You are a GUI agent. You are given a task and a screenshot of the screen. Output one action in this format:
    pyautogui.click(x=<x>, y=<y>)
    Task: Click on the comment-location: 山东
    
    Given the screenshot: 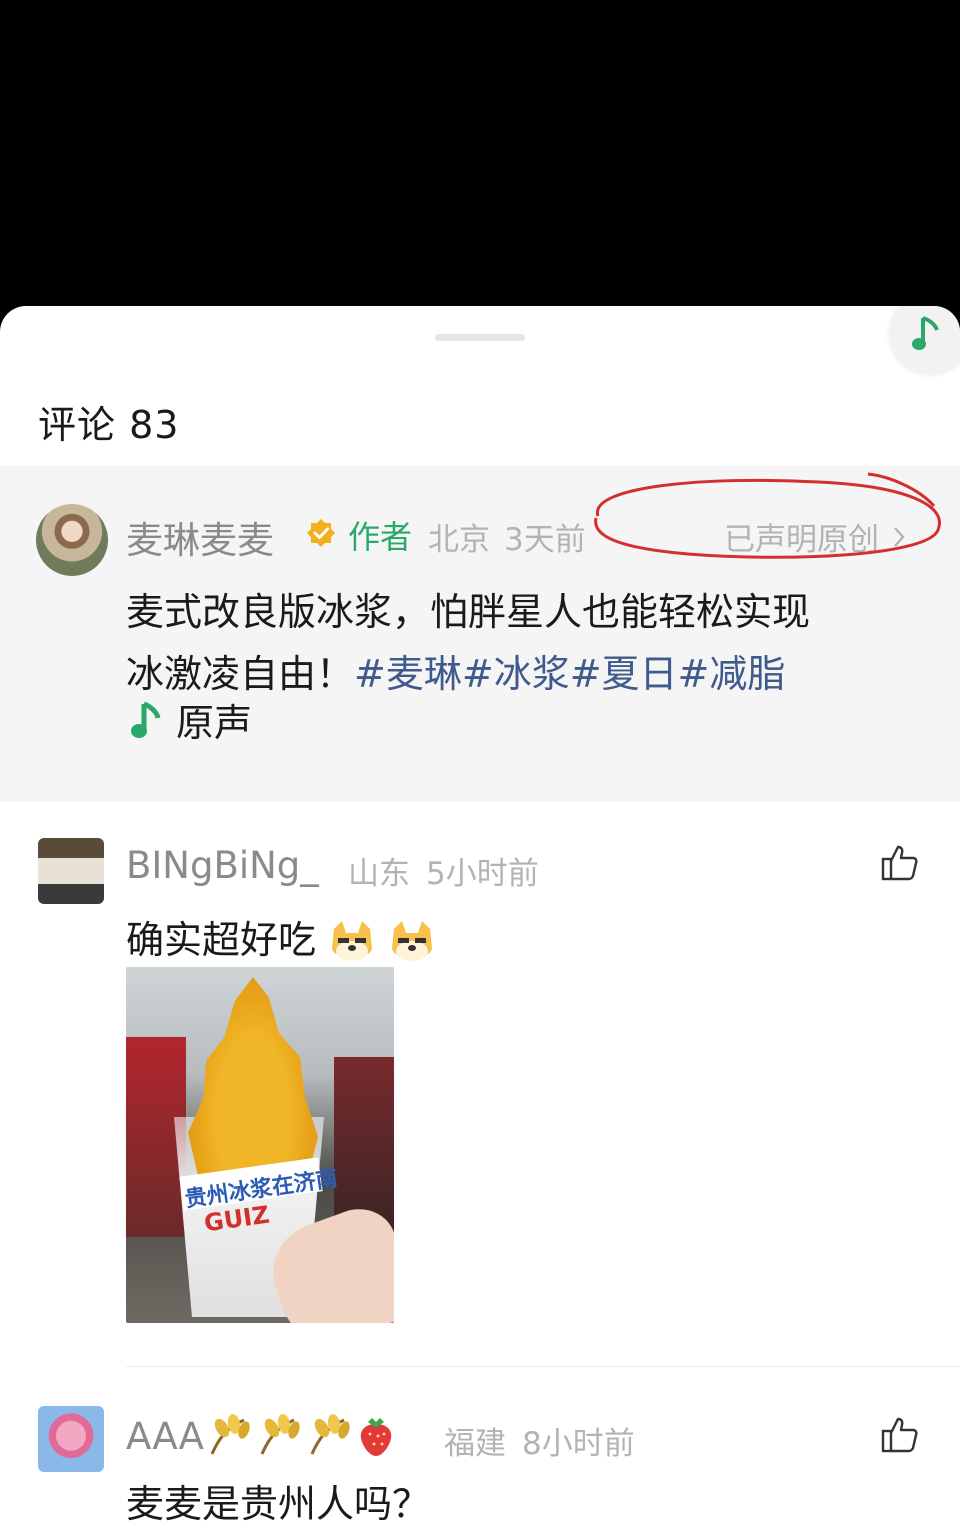 What is the action you would take?
    pyautogui.click(x=379, y=874)
    